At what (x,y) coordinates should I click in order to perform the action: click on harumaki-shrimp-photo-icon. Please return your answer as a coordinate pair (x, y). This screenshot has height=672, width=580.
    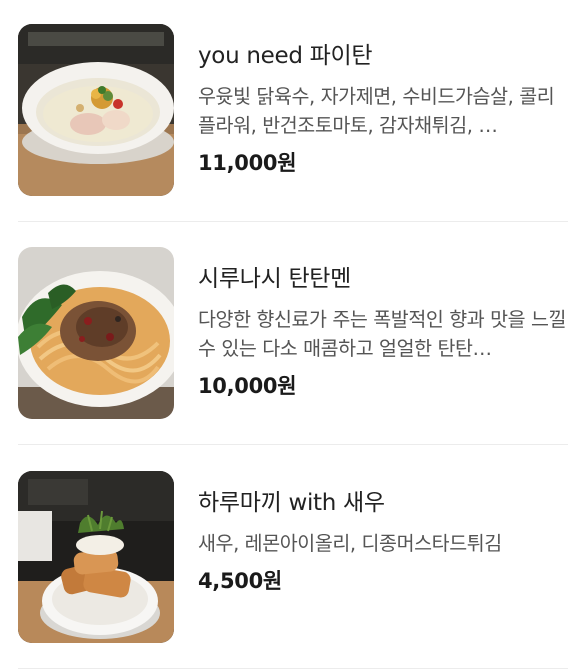
    Looking at the image, I should click on (96, 557).